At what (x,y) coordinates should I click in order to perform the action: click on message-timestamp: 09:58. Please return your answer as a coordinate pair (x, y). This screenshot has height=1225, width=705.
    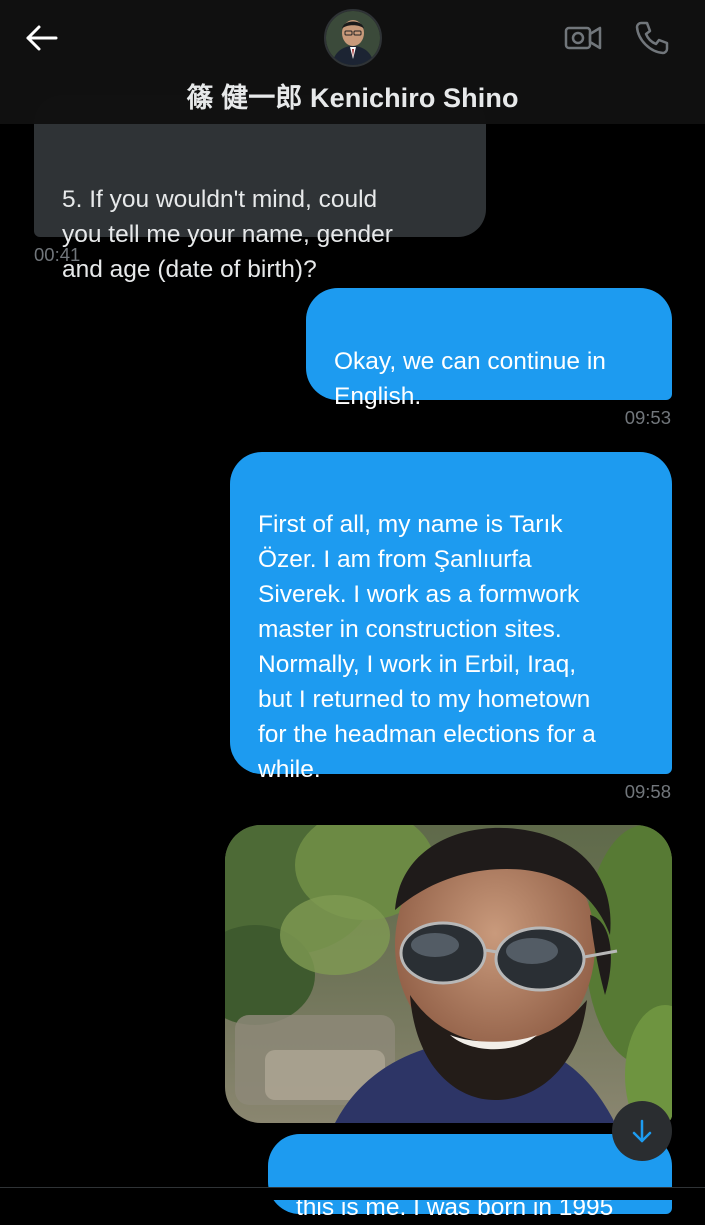
    Looking at the image, I should click on (647, 791).